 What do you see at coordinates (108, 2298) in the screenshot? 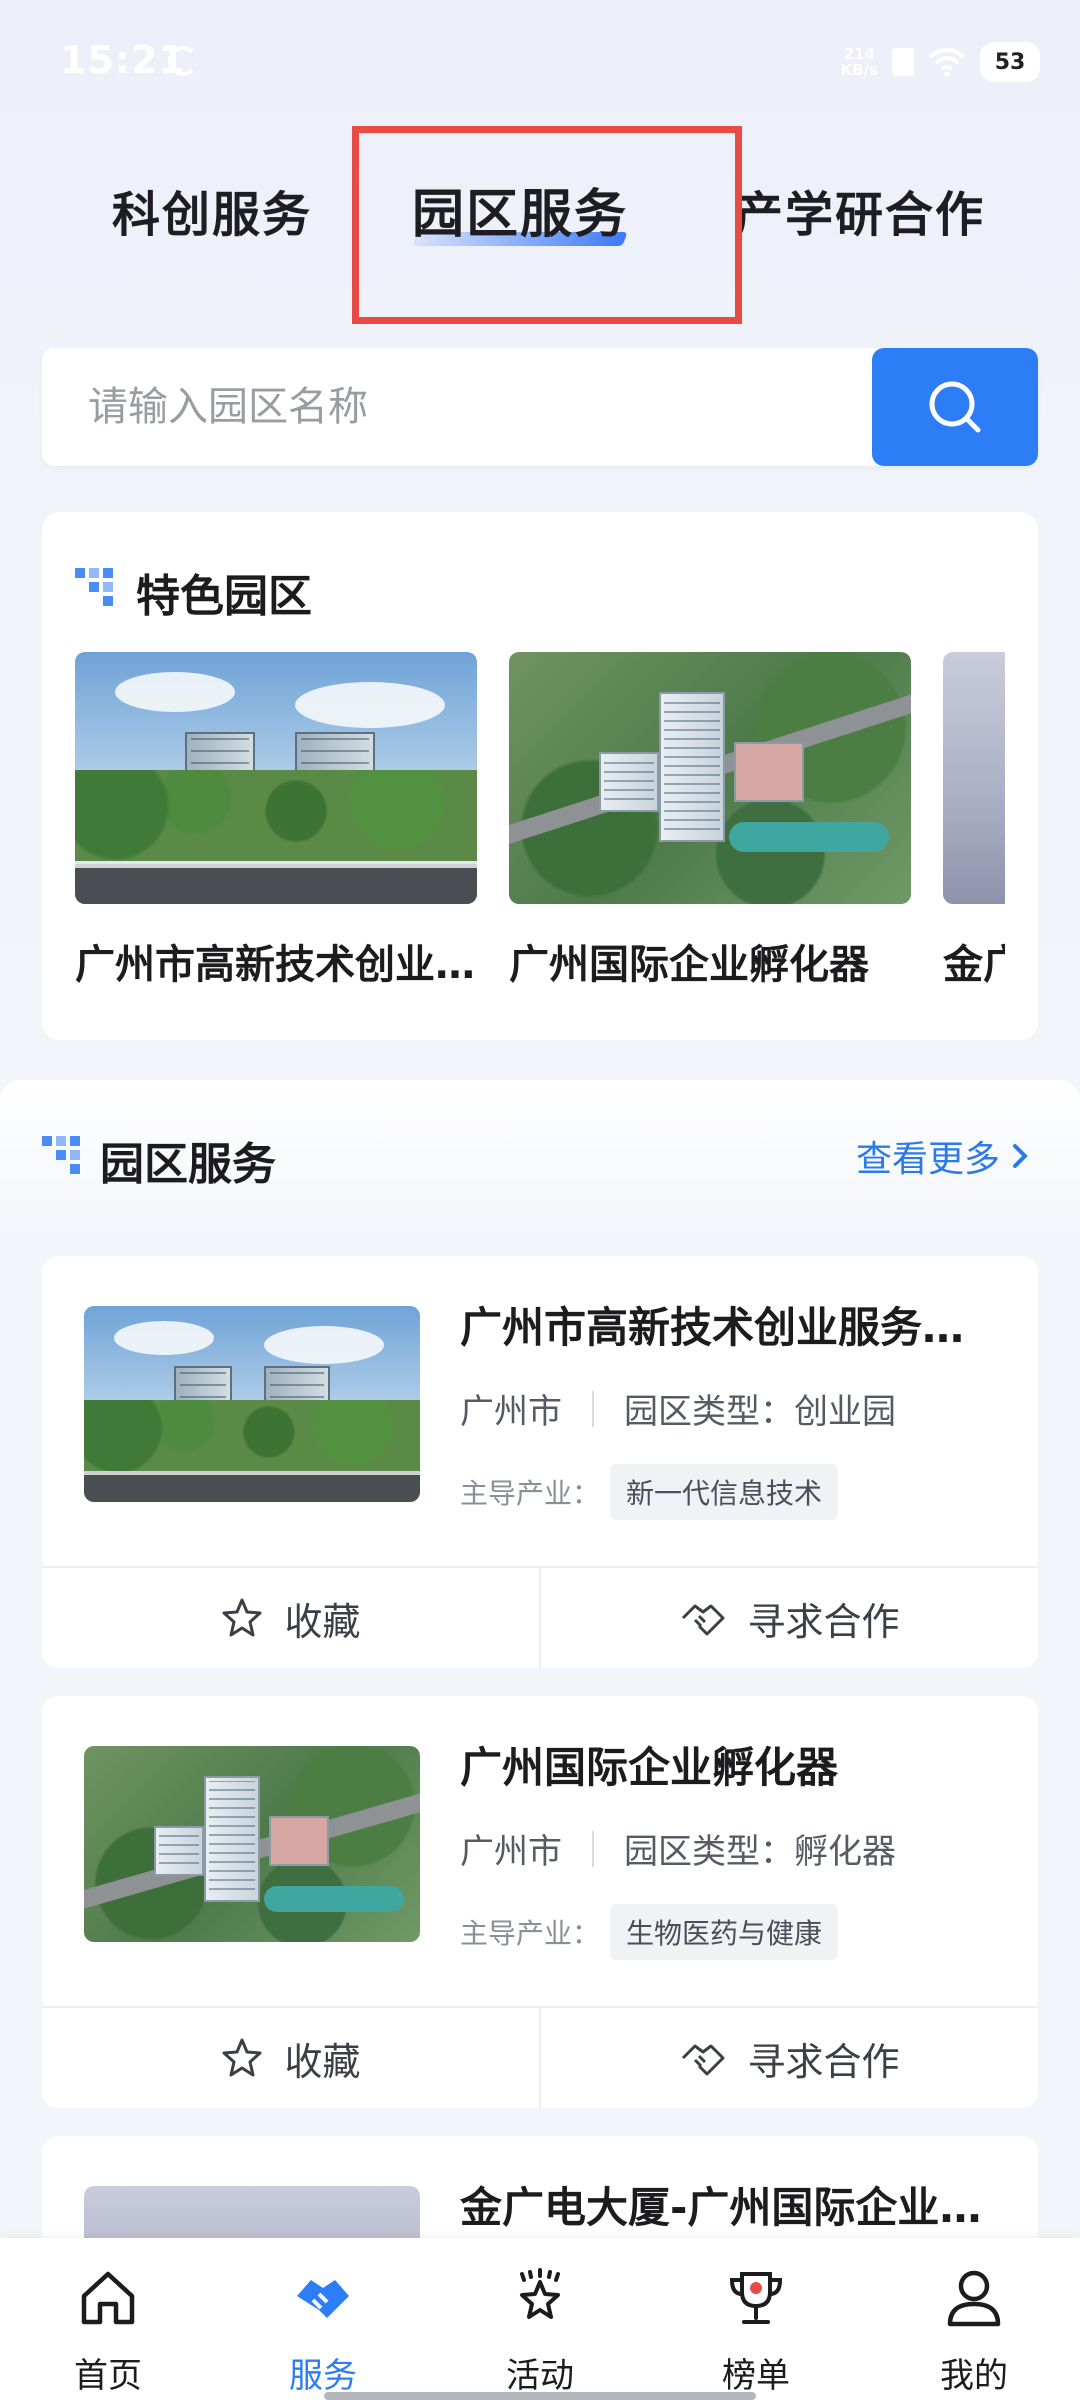
I see `home-icon` at bounding box center [108, 2298].